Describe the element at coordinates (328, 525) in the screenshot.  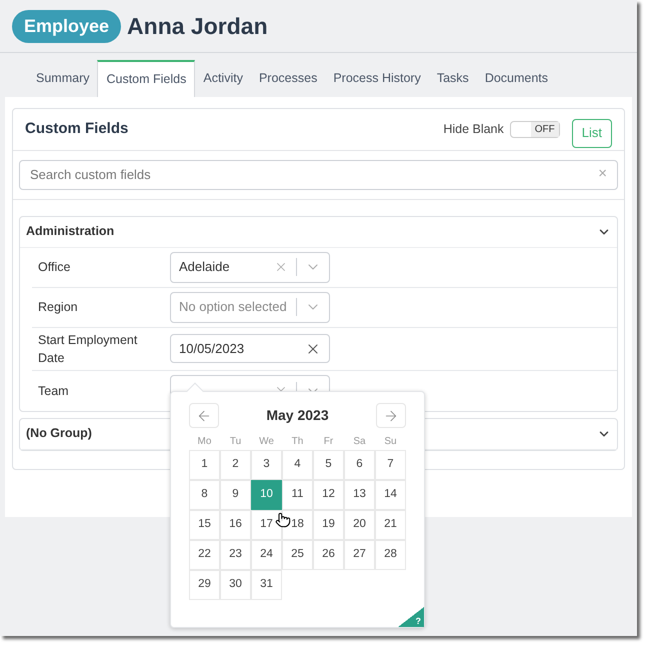
I see `calendar-day: 19` at that location.